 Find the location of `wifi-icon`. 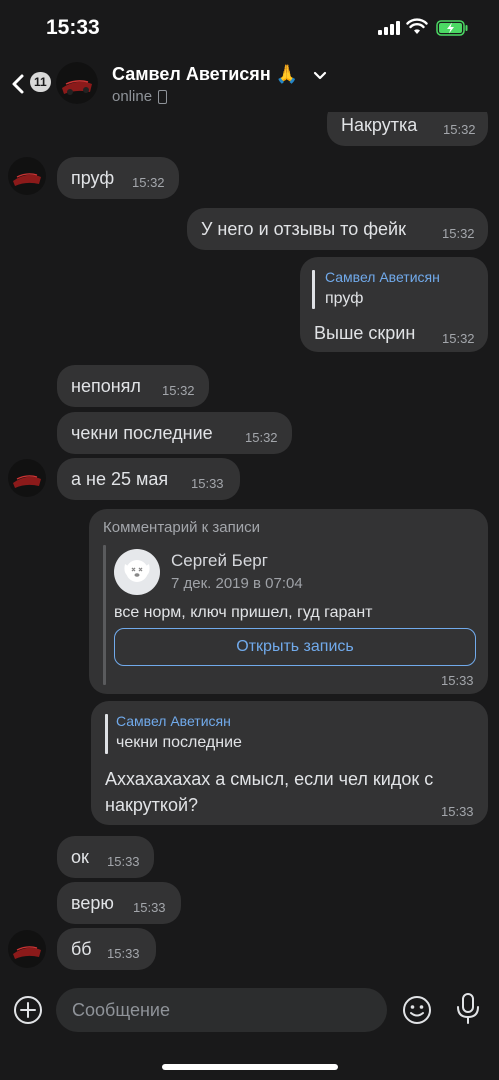

wifi-icon is located at coordinates (417, 26).